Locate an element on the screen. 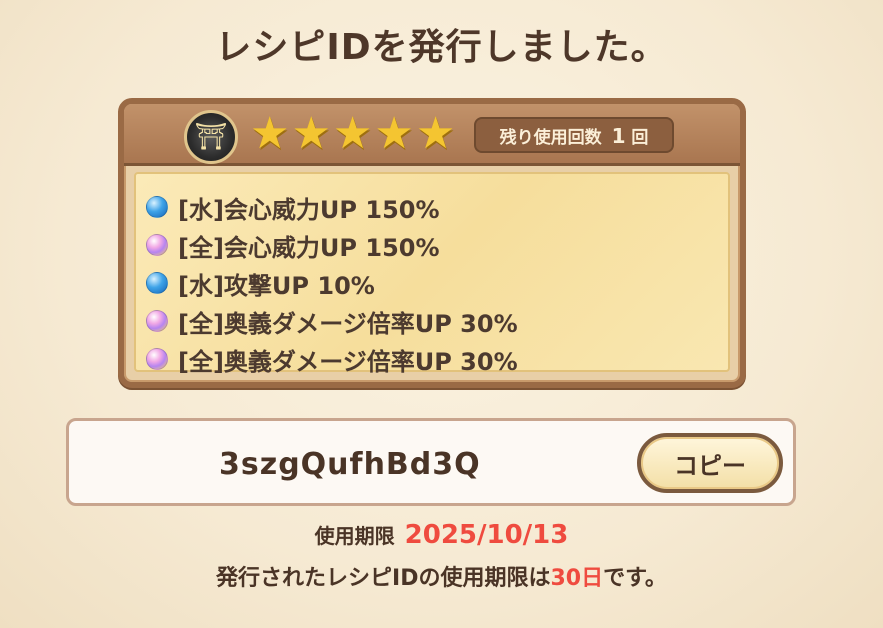  skill-text: [全]会心威力UP 150% is located at coordinates (309, 247).